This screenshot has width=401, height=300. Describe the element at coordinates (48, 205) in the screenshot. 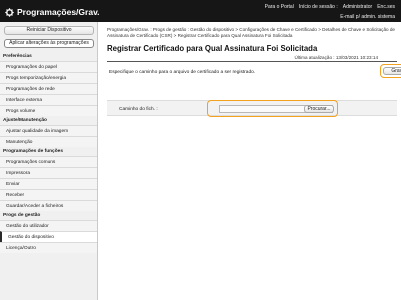

I see `sidebar-item-store-access-files: Guardar/Aceder a ficheiros` at that location.